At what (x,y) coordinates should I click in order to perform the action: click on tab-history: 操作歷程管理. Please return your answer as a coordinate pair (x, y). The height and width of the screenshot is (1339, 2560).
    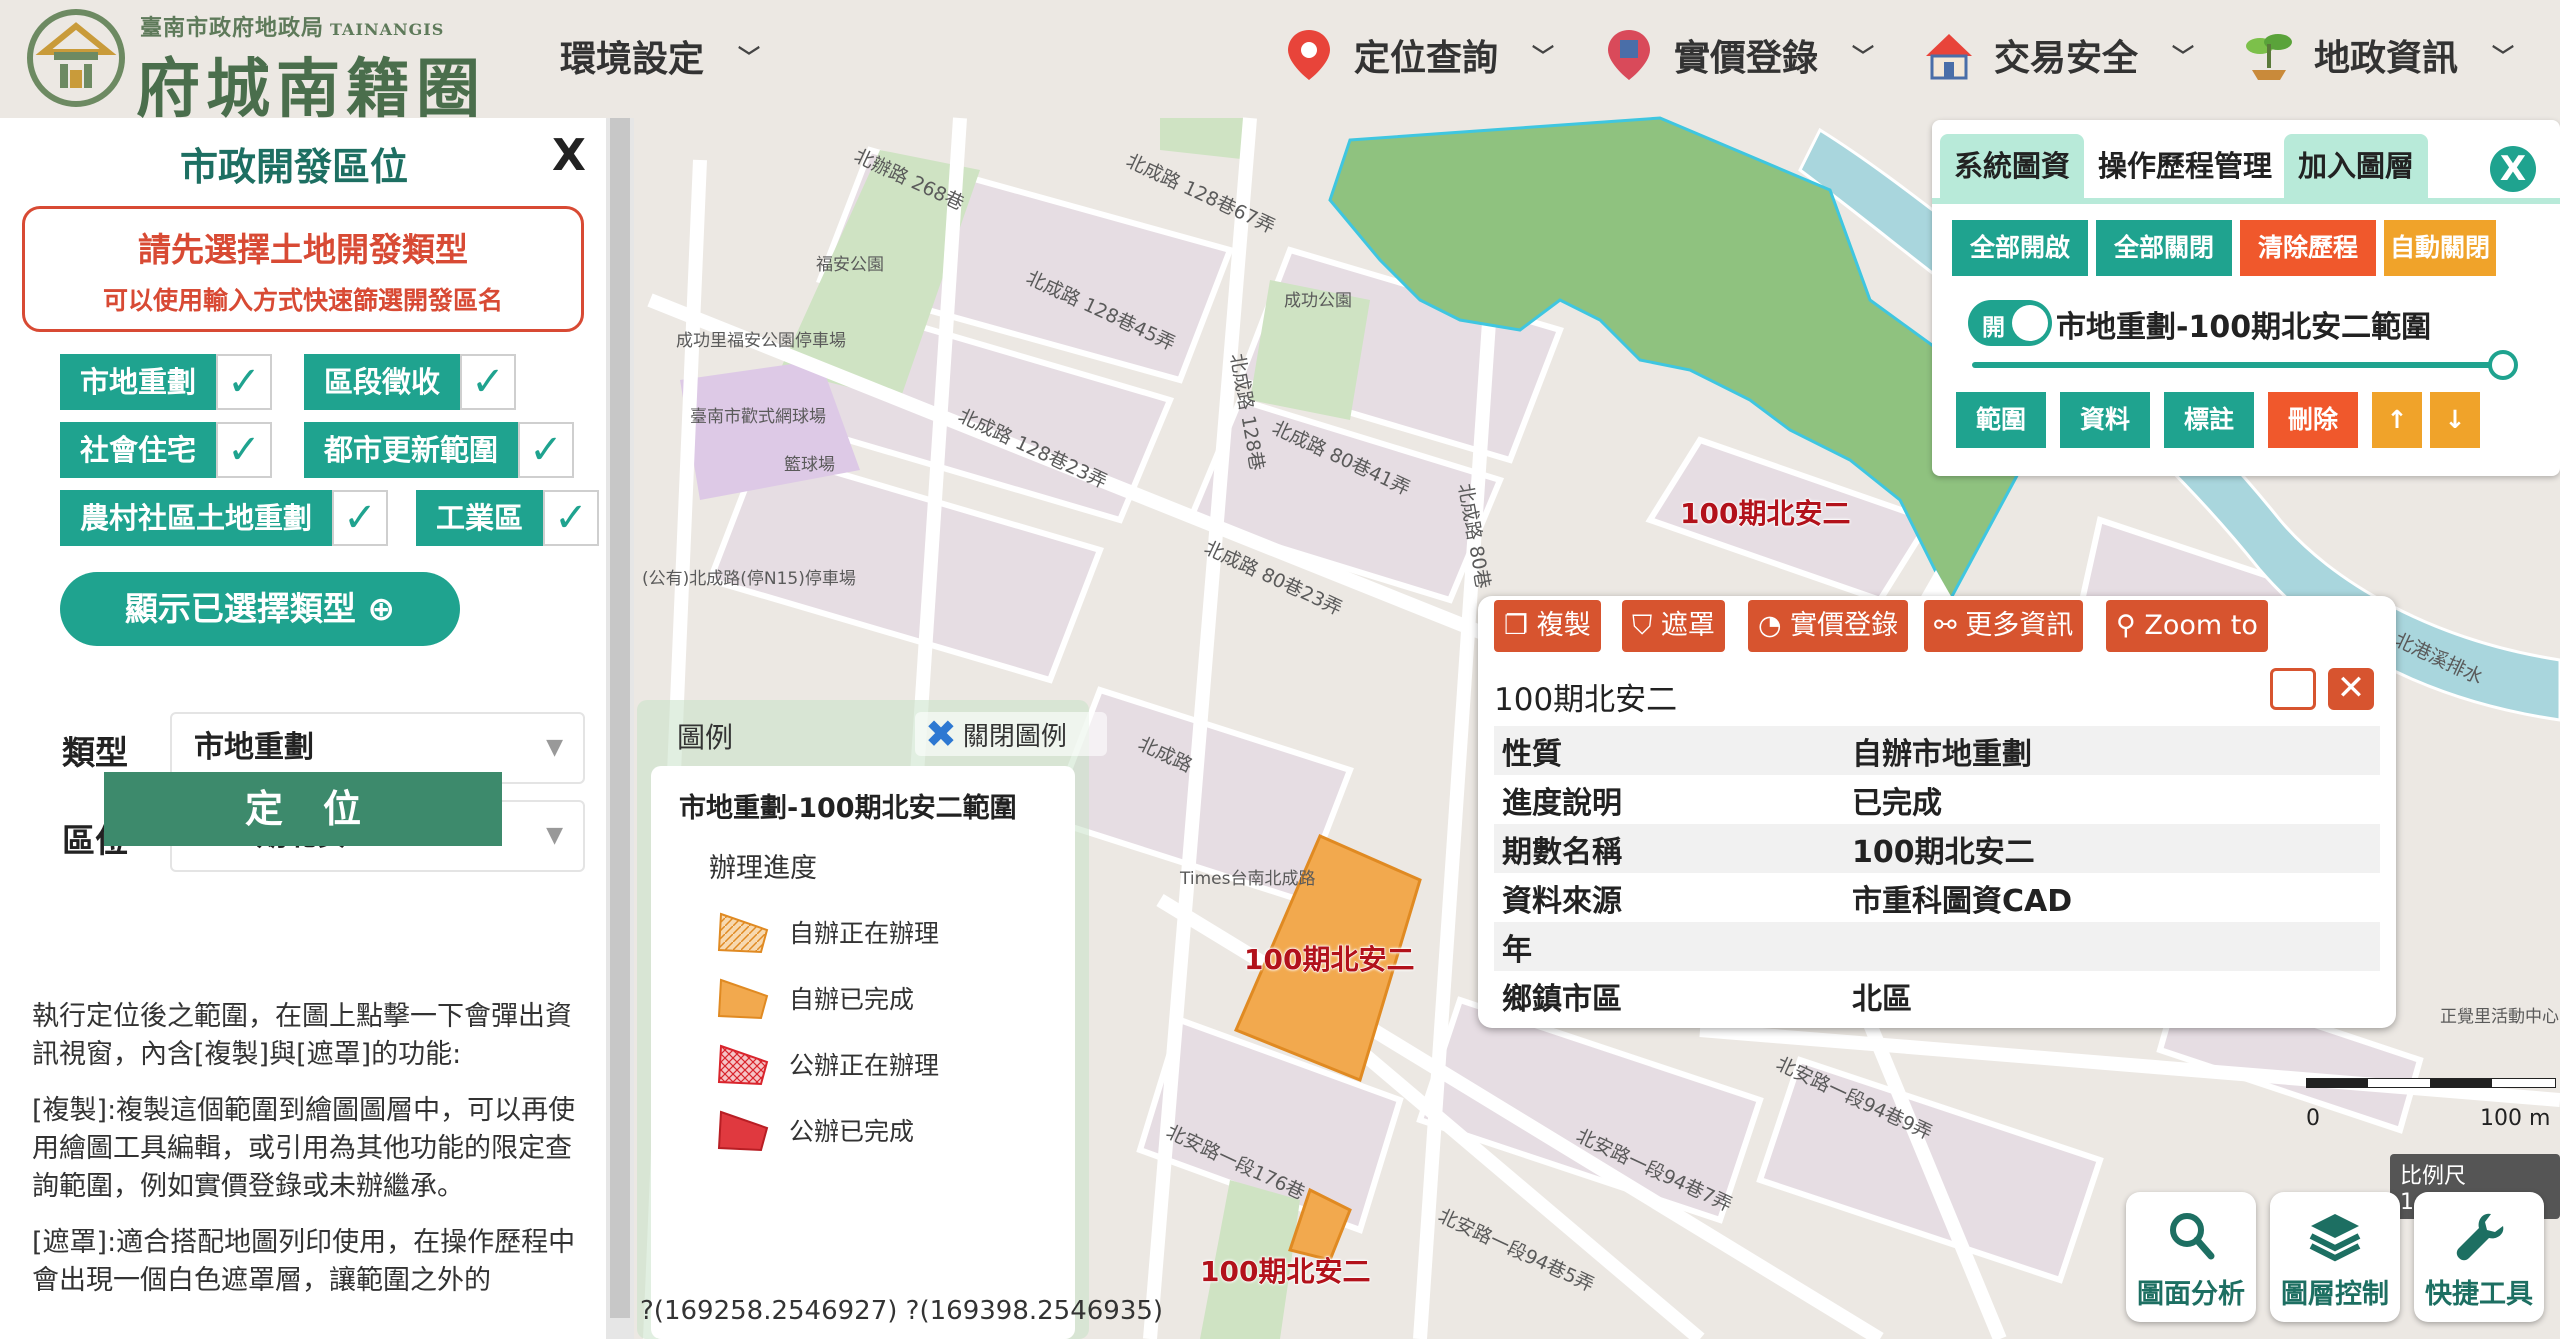
    Looking at the image, I should click on (2185, 166).